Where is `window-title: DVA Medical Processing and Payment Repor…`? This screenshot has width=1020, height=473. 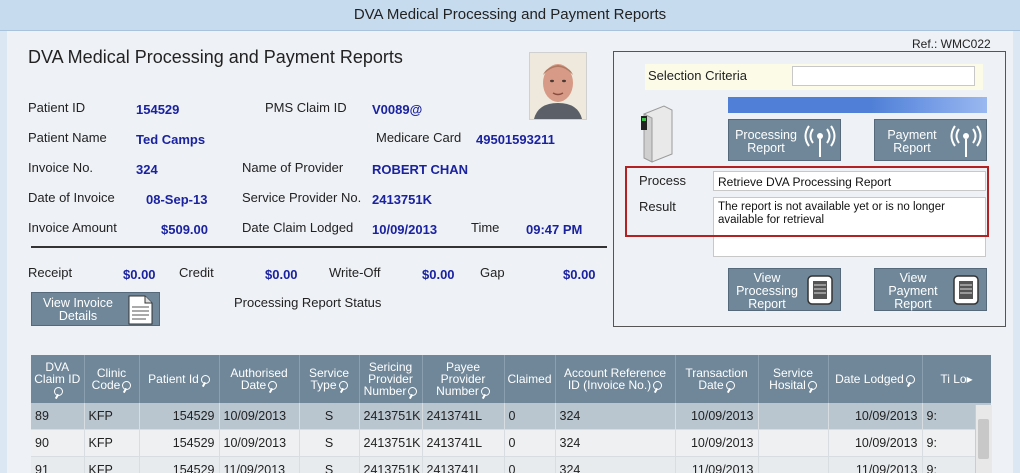
window-title: DVA Medical Processing and Payment Repor… is located at coordinates (510, 15).